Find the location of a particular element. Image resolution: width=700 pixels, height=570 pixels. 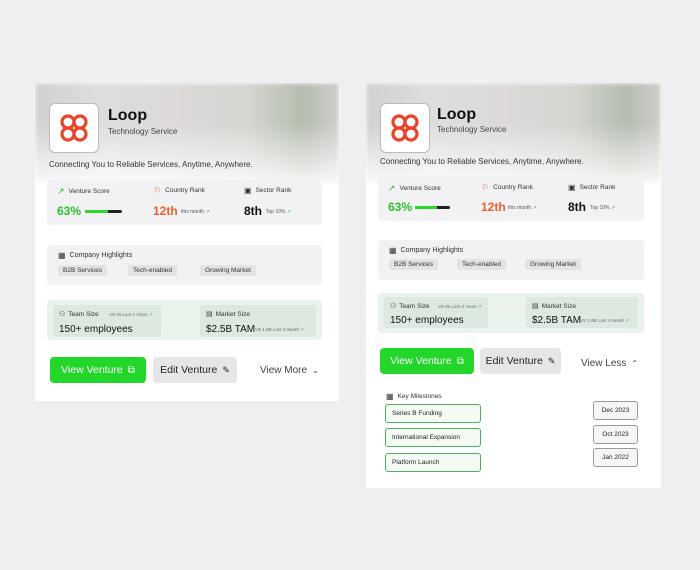

view-less-link: View Less ⌃ is located at coordinates (609, 363).